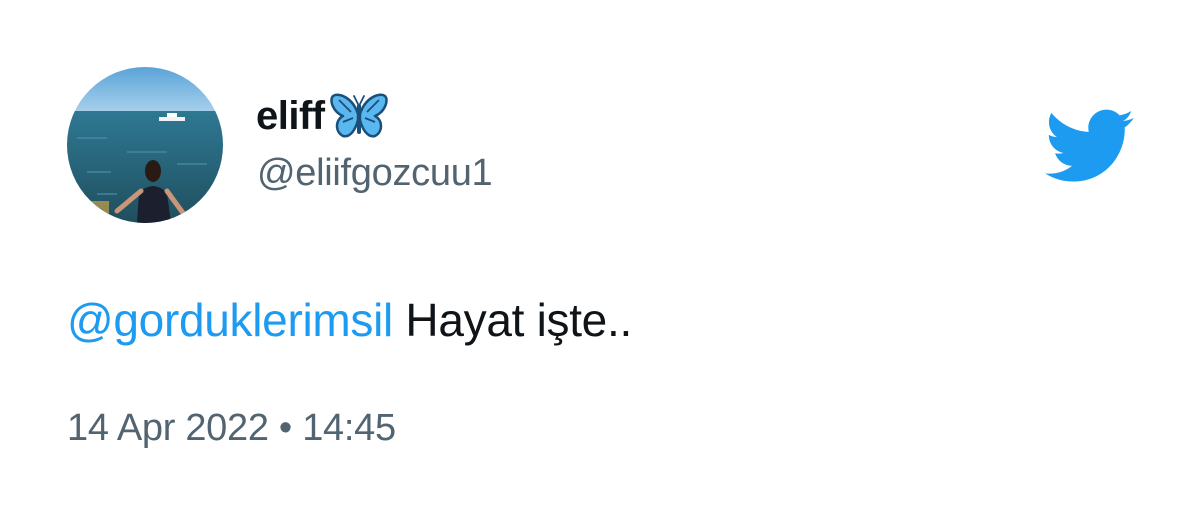  Describe the element at coordinates (168, 428) in the screenshot. I see `tweet-date: 14 Apr 2022` at that location.